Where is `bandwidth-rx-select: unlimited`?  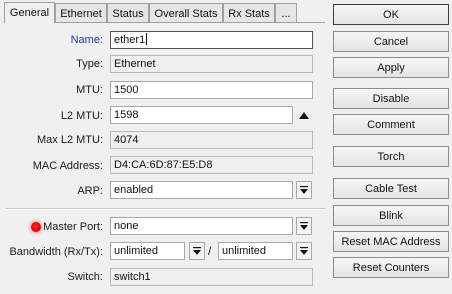 bandwidth-rx-select: unlimited is located at coordinates (147, 251).